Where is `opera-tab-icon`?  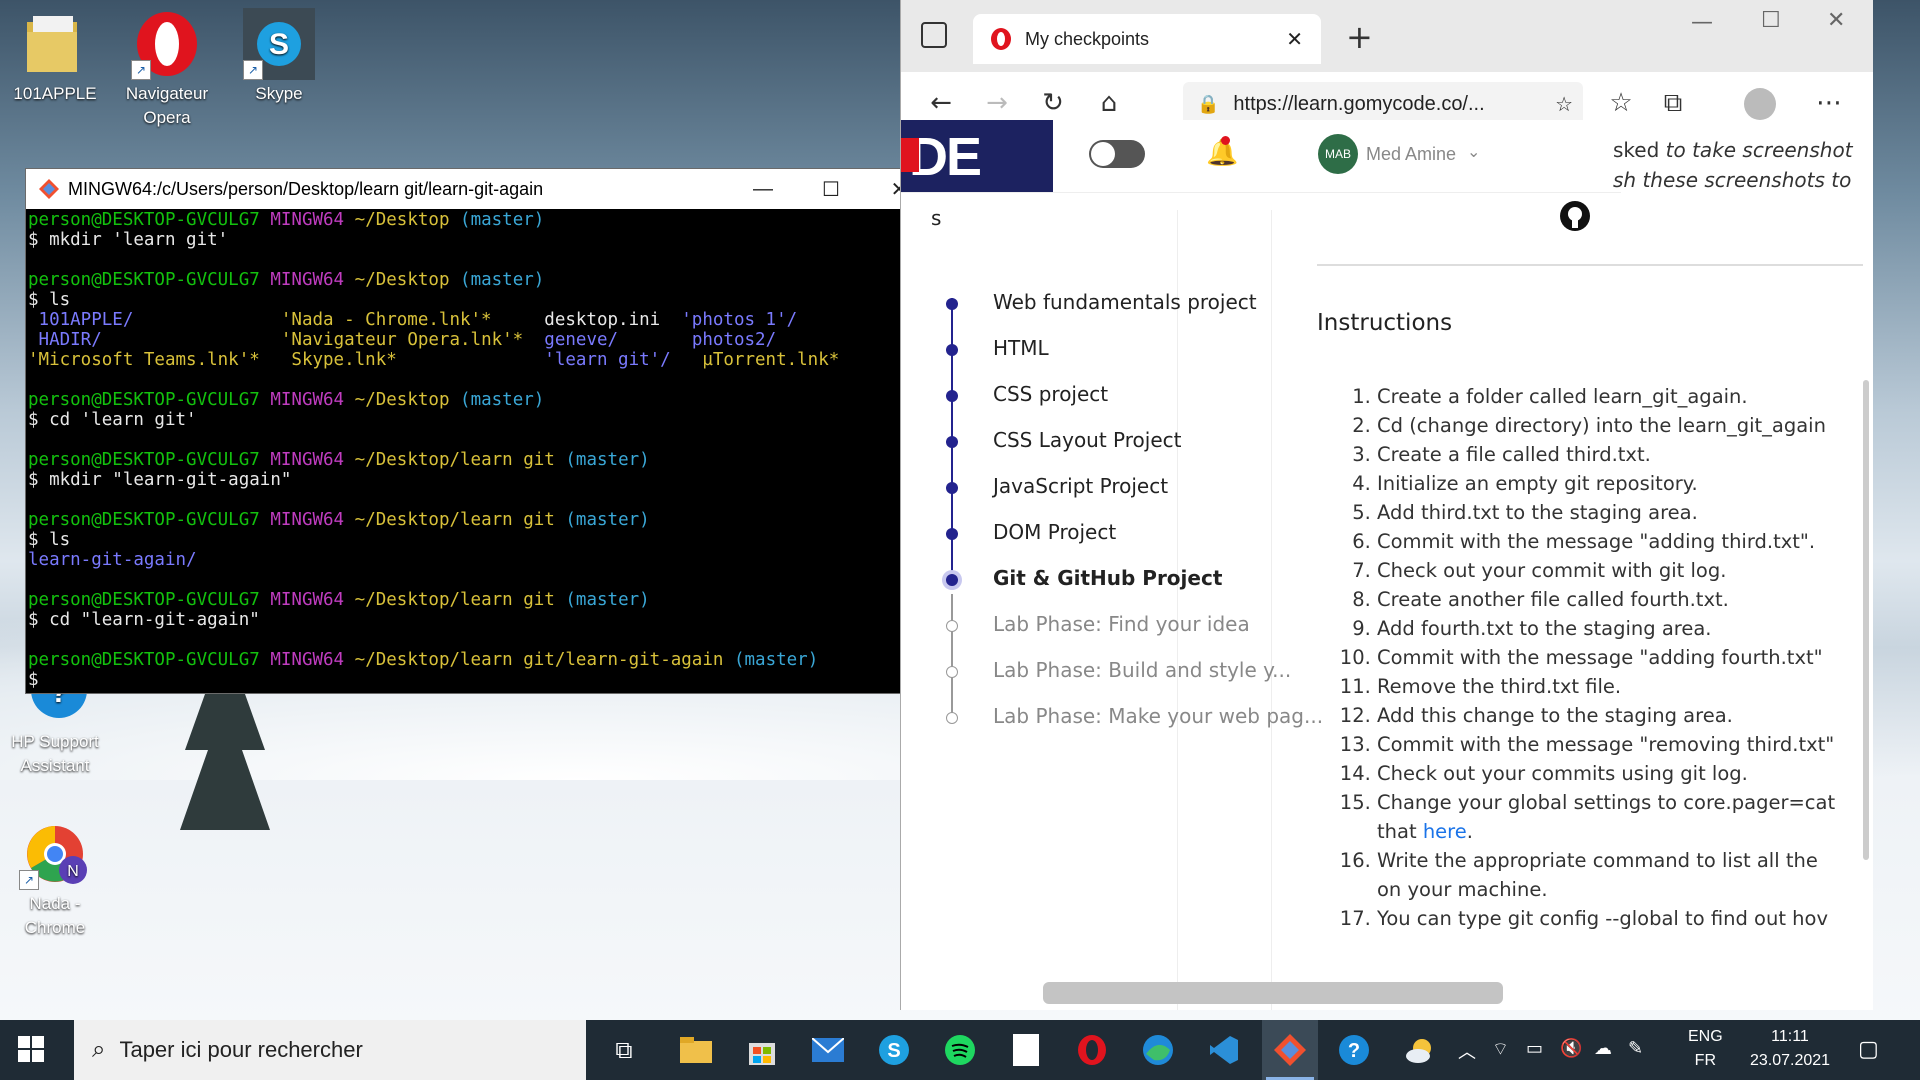 opera-tab-icon is located at coordinates (1001, 39).